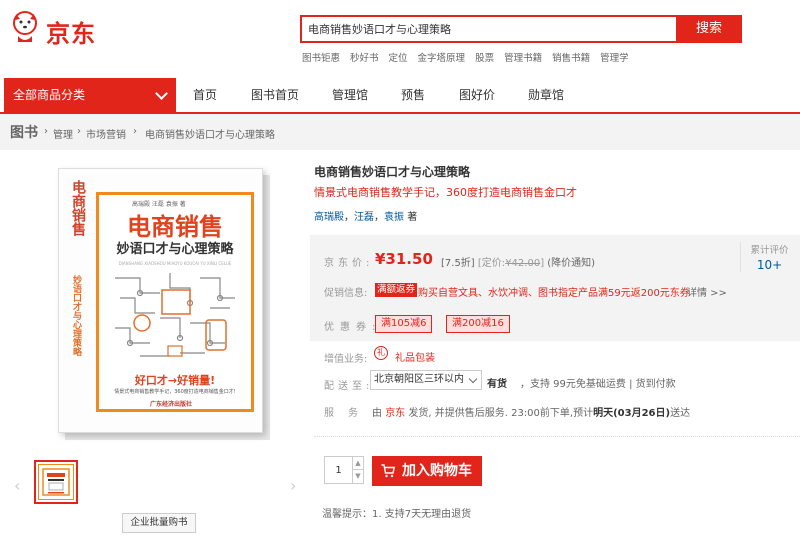 The image size is (800, 543). I want to click on coupon-label: 优惠券:, so click(353, 327).